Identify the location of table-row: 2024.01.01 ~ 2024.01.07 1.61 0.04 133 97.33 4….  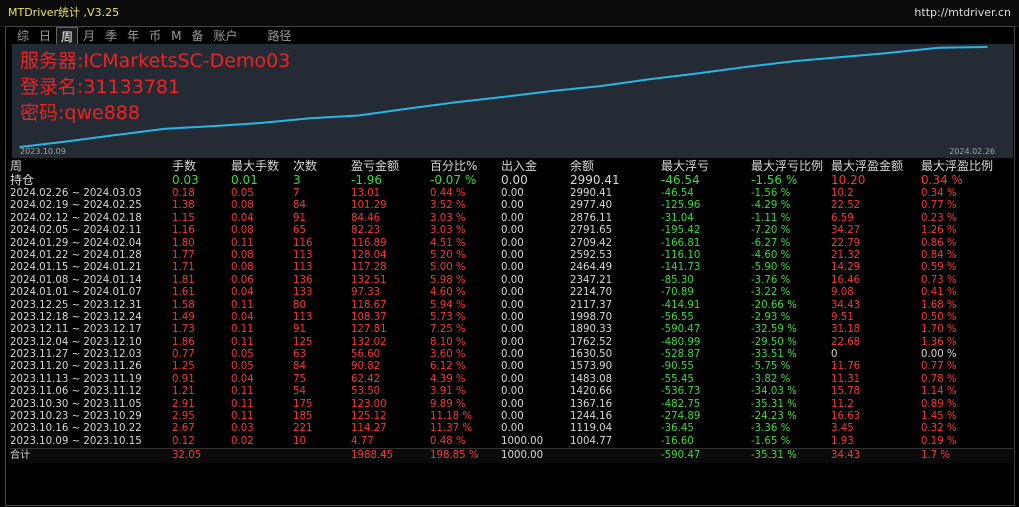
(511, 293).